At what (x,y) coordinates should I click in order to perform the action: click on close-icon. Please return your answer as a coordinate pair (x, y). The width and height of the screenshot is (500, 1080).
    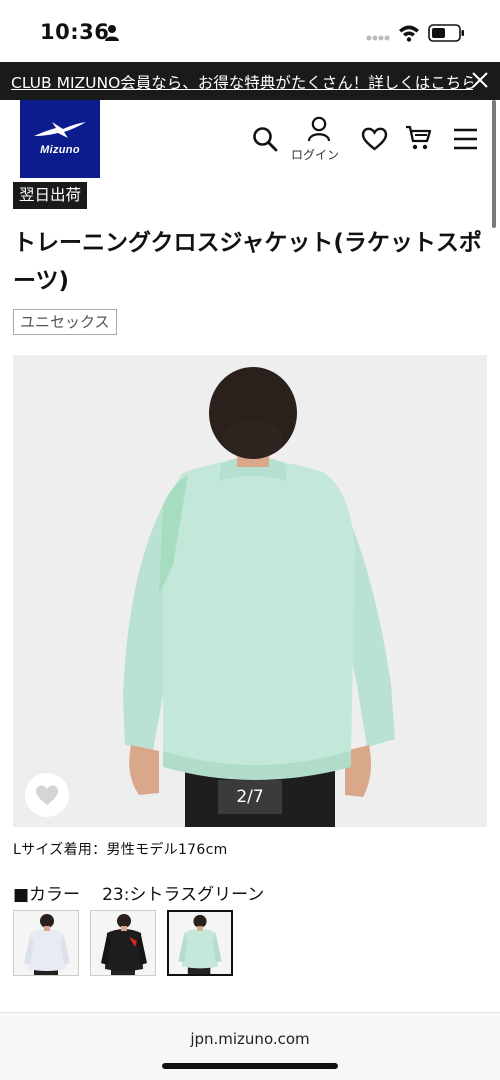
    Looking at the image, I should click on (480, 80).